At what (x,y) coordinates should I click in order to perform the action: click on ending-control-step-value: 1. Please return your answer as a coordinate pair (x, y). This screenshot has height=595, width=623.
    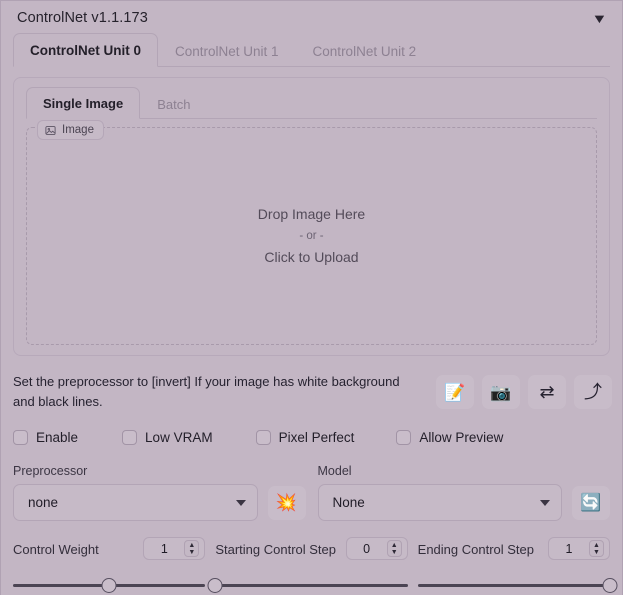
    Looking at the image, I should click on (569, 548).